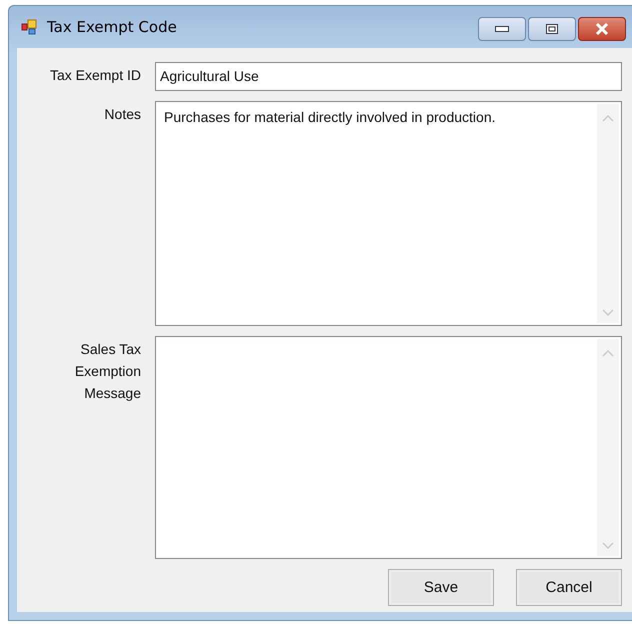 This screenshot has height=624, width=632. Describe the element at coordinates (107, 371) in the screenshot. I see `field-label: Sales Tax Exemption Message` at that location.